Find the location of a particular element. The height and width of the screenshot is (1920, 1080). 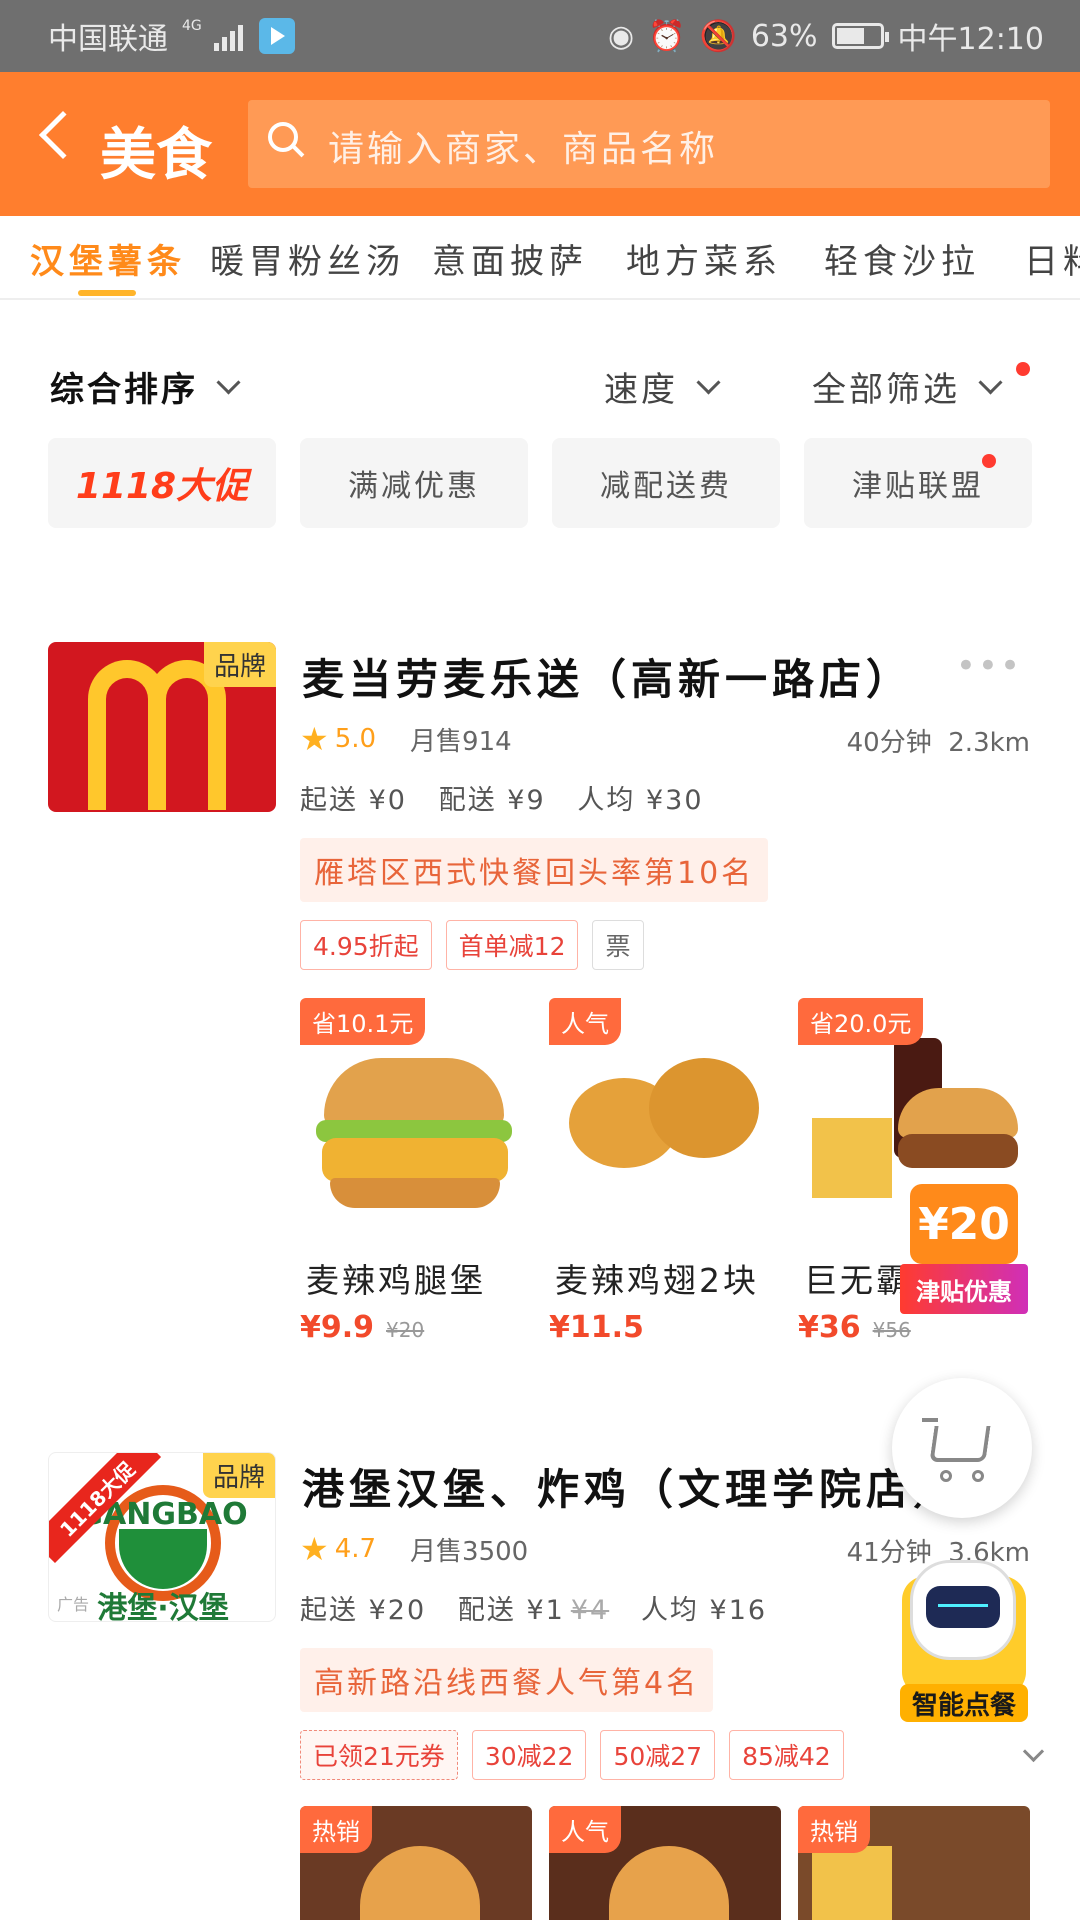

store-name: 麦当劳麦乐送（高新一路店） is located at coordinates (608, 679).